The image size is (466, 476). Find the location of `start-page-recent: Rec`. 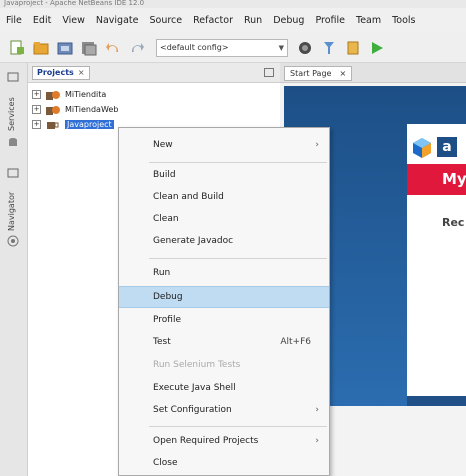

start-page-recent: Rec is located at coordinates (453, 222).